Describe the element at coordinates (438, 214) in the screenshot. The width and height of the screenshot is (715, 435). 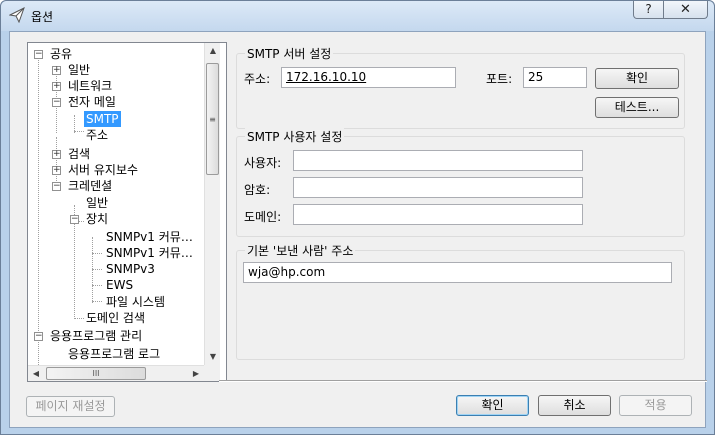
I see `smtp-domain-input` at that location.